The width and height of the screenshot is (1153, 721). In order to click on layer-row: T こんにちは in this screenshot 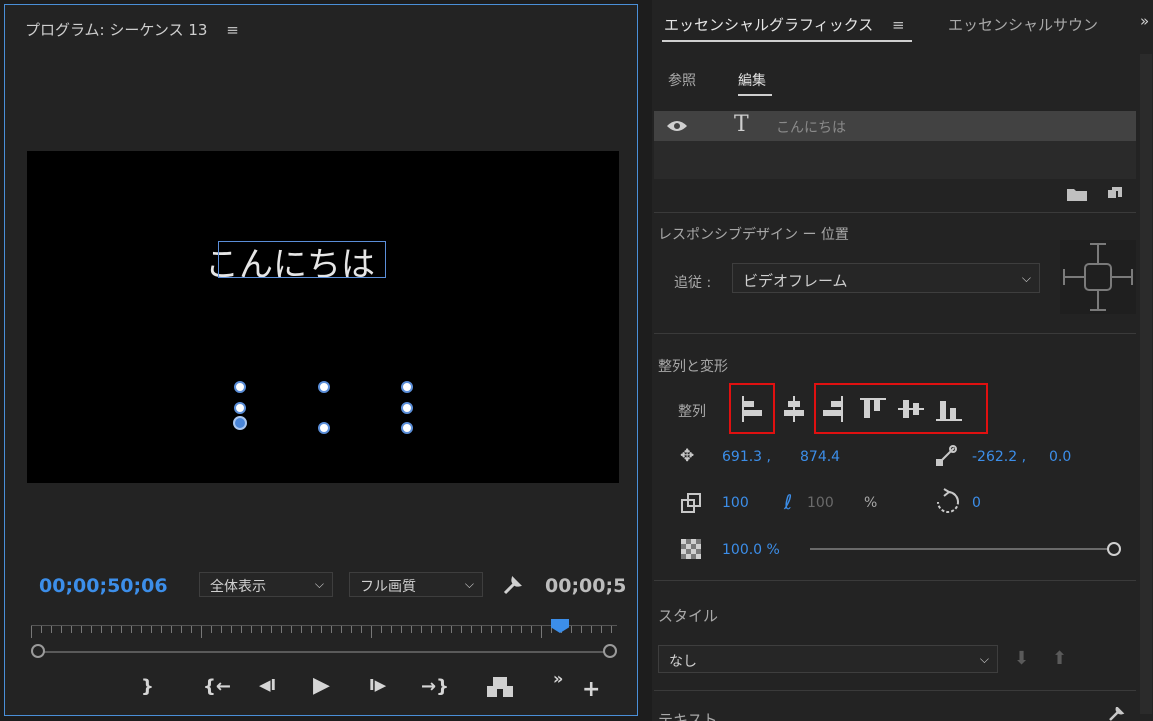, I will do `click(895, 126)`.